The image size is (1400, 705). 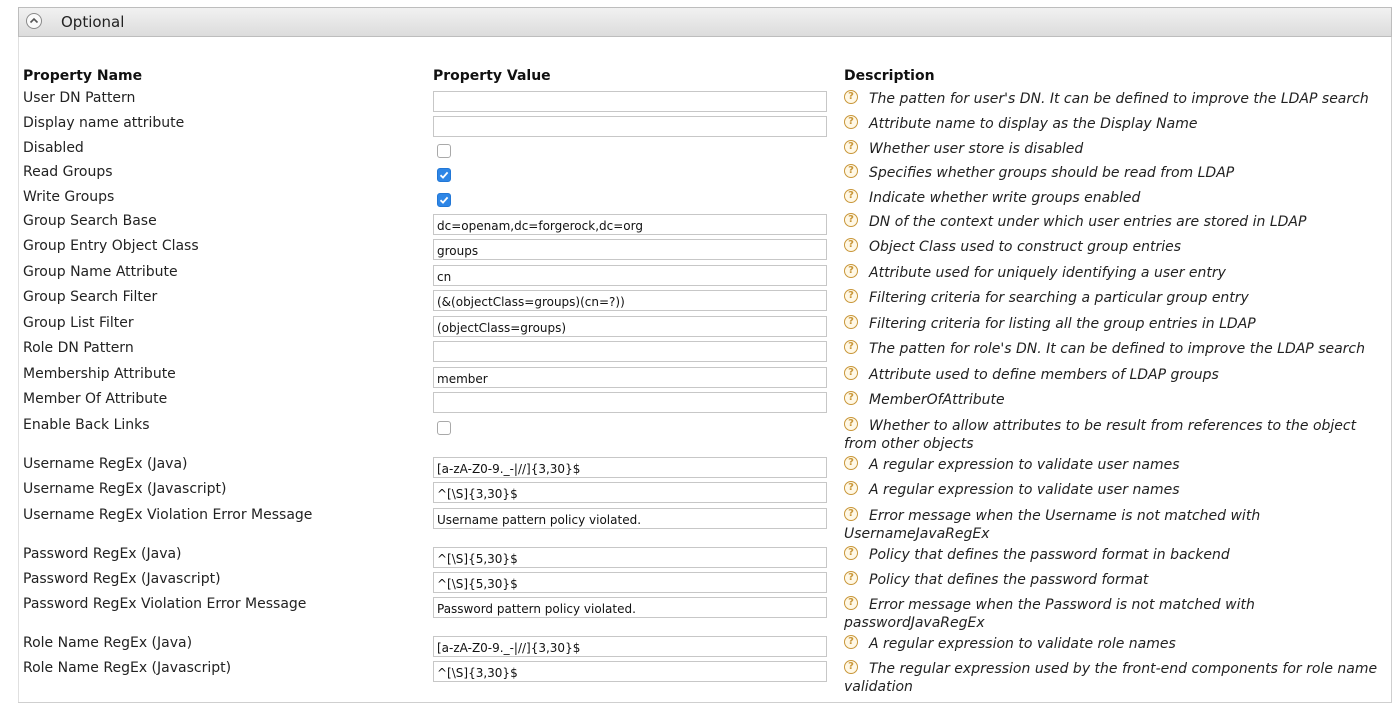 I want to click on property-name: Enable Back Links, so click(x=86, y=425).